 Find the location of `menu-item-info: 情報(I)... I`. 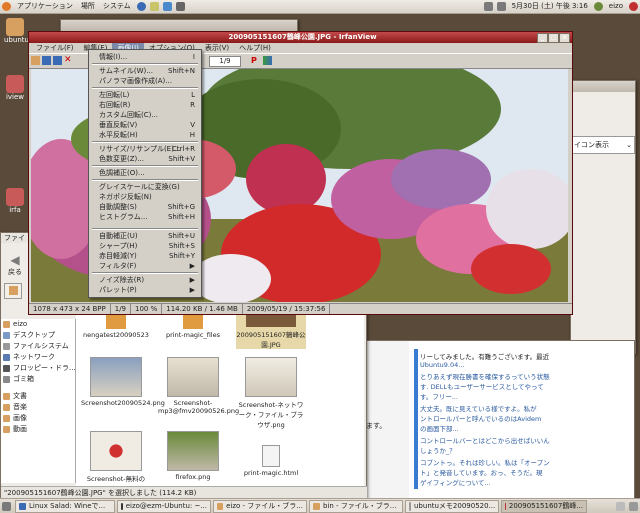

menu-item-info: 情報(I)... I is located at coordinates (145, 57).